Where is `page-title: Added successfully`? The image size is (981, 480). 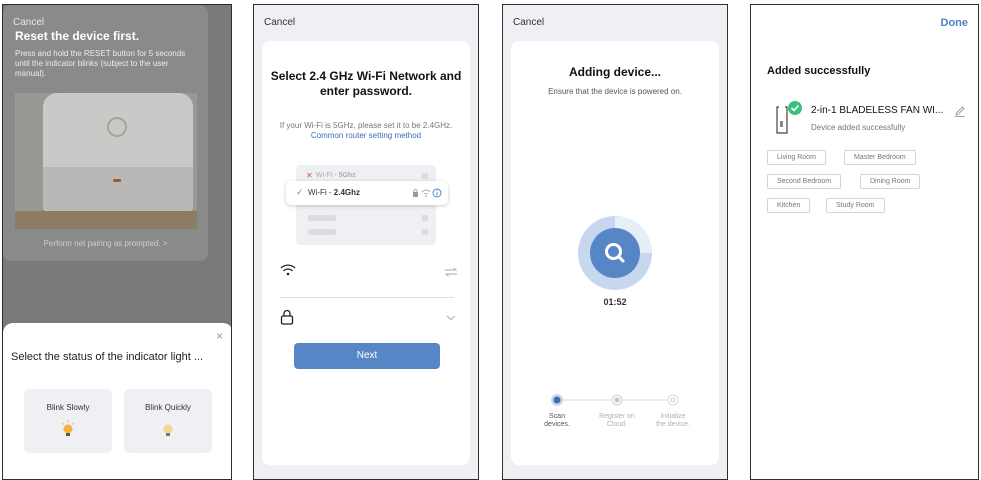
page-title: Added successfully is located at coordinates (819, 71).